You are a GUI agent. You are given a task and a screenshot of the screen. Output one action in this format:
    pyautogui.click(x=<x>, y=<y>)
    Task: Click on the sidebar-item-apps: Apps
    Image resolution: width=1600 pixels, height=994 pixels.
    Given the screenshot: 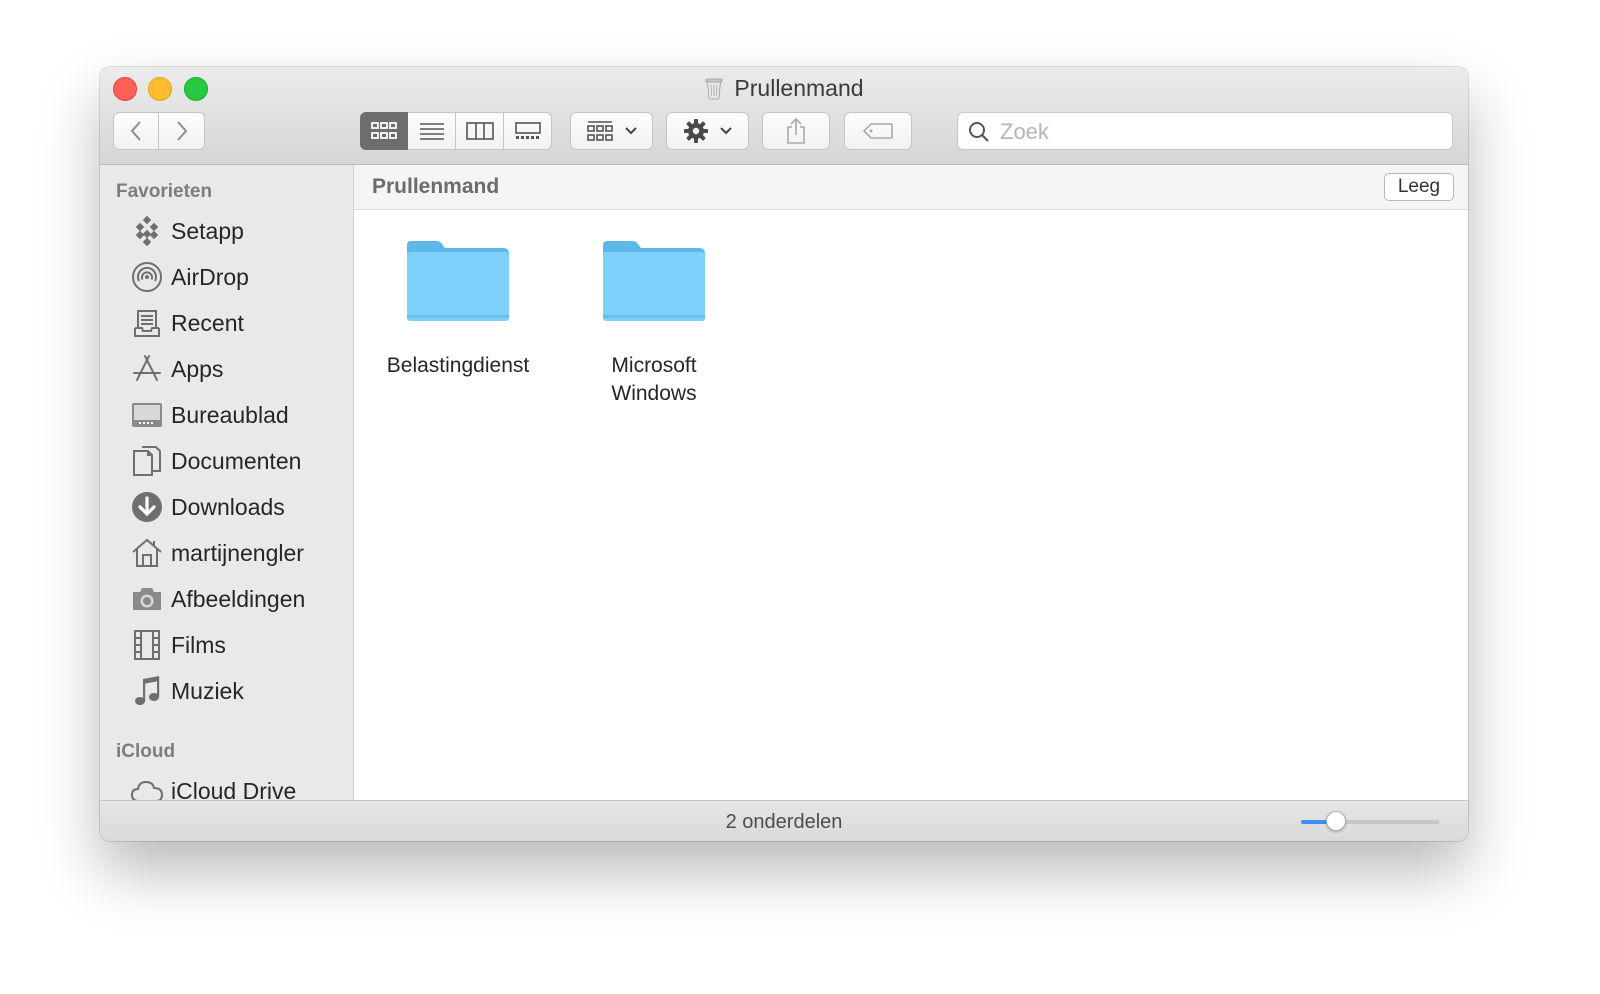 What is the action you would take?
    pyautogui.click(x=176, y=369)
    